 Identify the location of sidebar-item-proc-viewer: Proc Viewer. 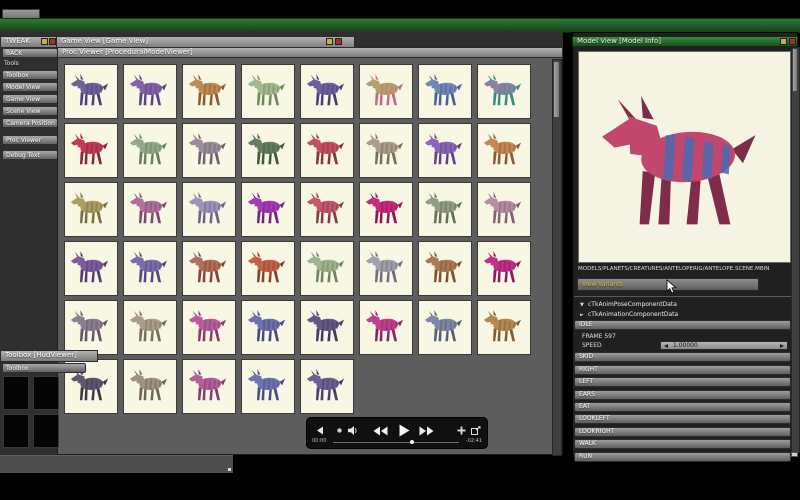
(30, 140).